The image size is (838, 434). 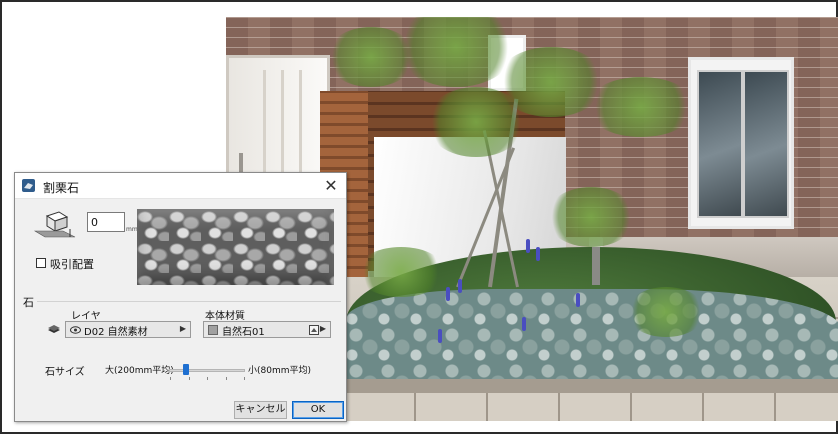 I want to click on stone-texture-preview, so click(x=235, y=247).